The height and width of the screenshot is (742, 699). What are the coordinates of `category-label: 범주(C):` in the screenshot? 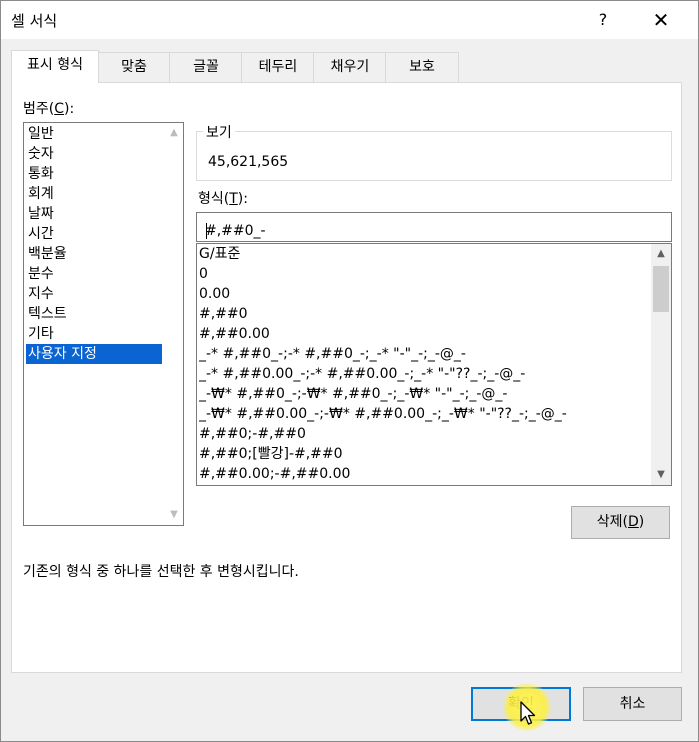 It's located at (48, 108).